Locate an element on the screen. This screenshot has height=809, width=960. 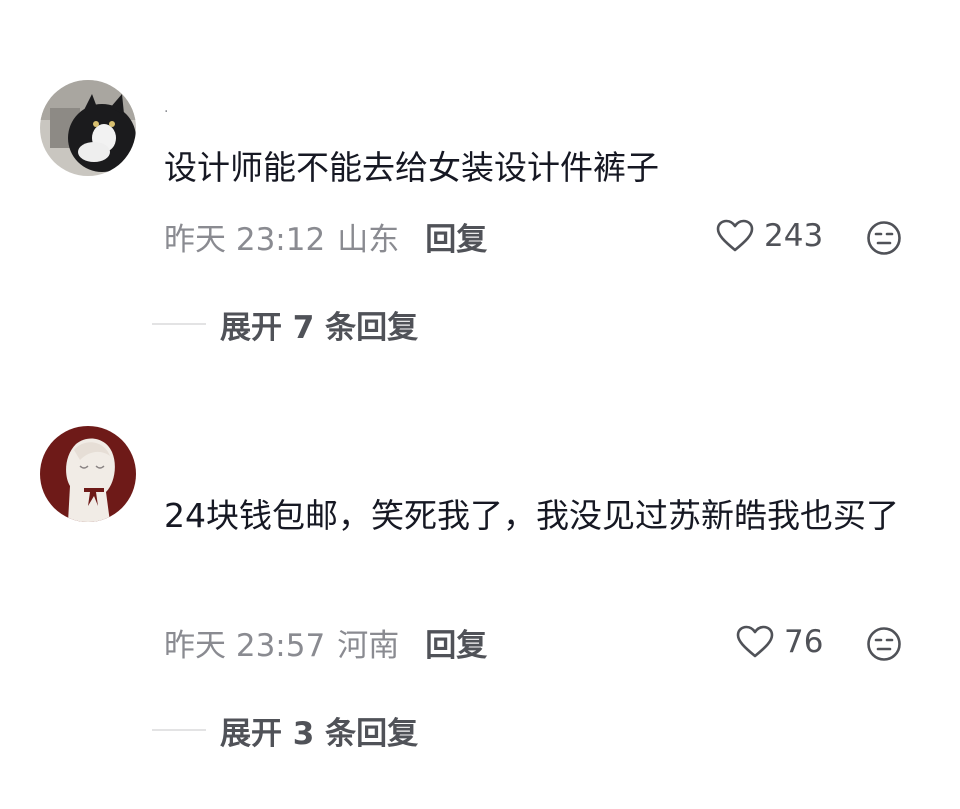
expand-replies-button: 展开 3 条回复 is located at coordinates (285, 731).